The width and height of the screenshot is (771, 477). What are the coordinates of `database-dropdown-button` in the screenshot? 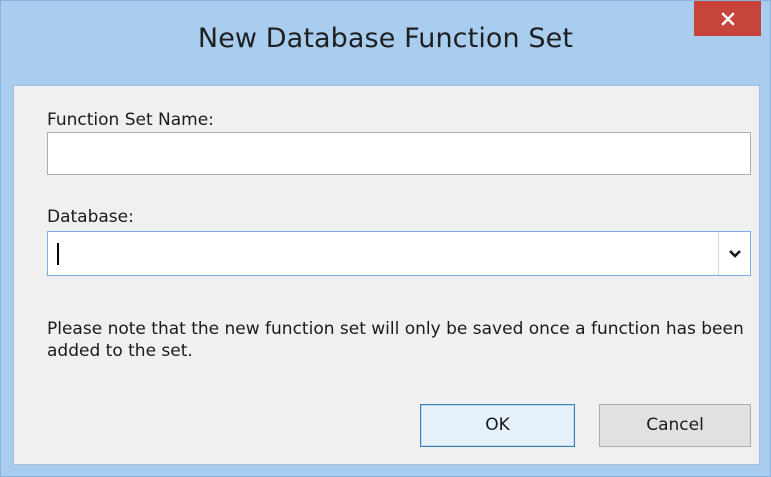 It's located at (734, 253).